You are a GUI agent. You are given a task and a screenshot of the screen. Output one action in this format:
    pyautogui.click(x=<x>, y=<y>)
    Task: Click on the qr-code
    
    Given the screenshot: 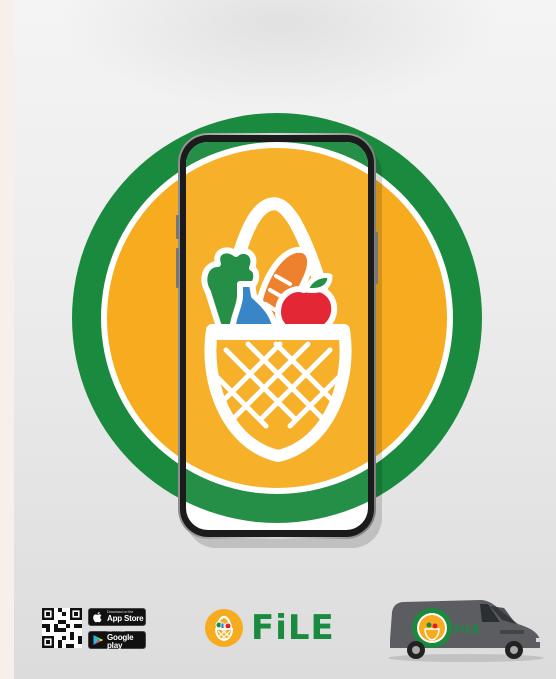 What is the action you would take?
    pyautogui.click(x=62, y=628)
    